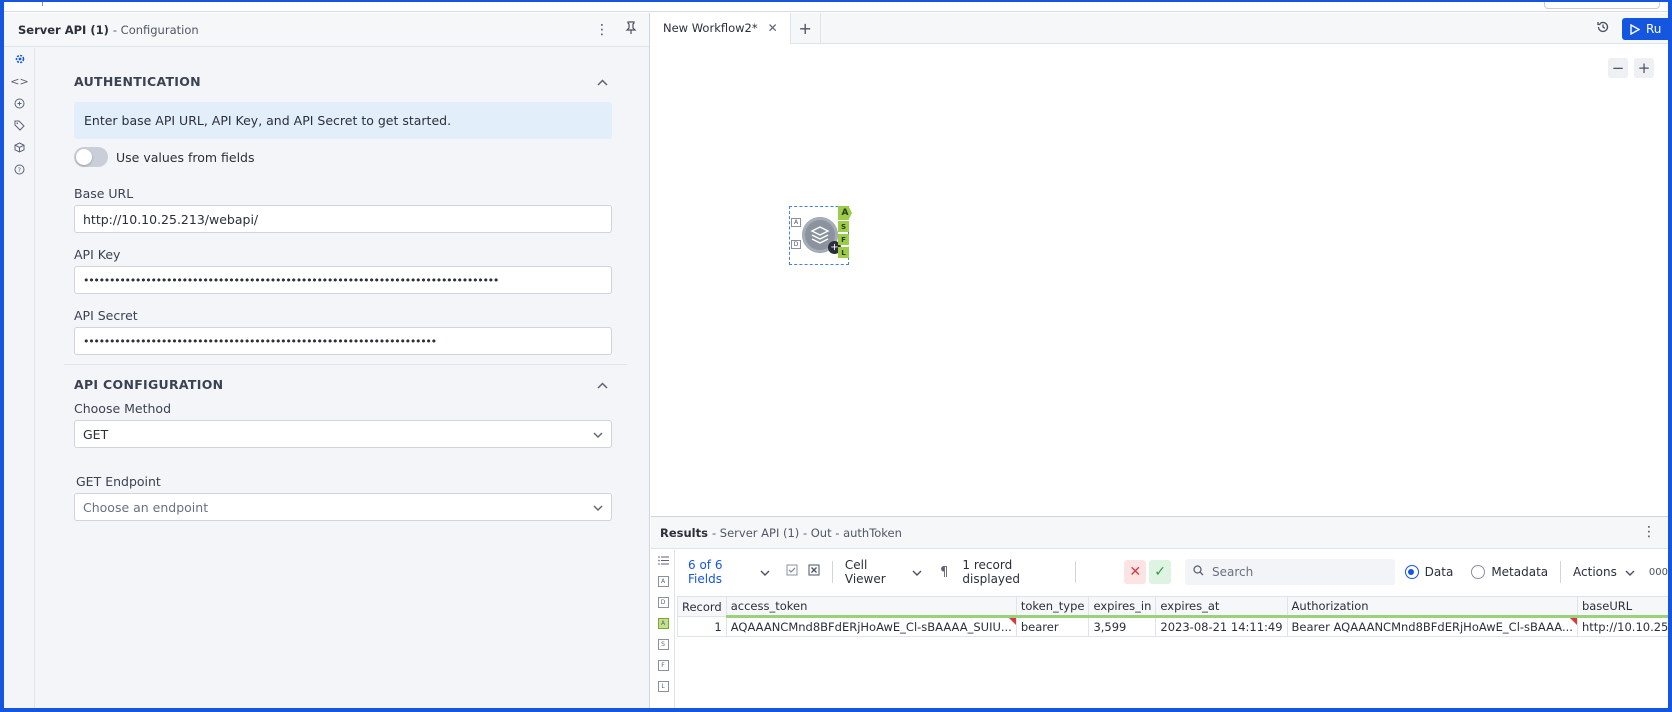  What do you see at coordinates (19, 147) in the screenshot?
I see `package-icon` at bounding box center [19, 147].